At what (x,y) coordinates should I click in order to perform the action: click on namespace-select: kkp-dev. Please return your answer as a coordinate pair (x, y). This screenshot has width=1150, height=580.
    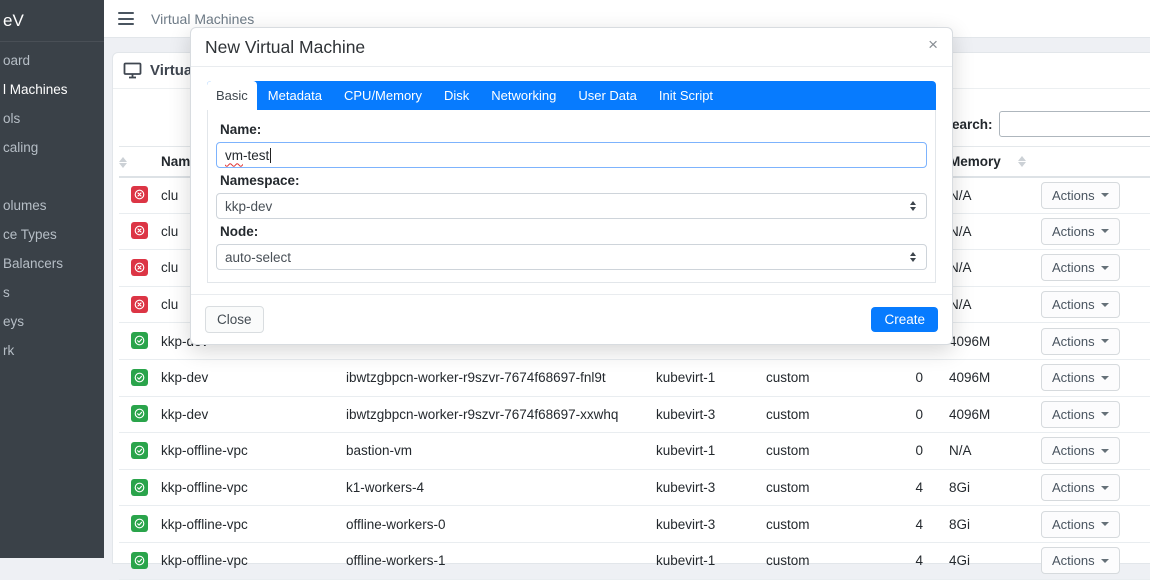
    Looking at the image, I should click on (571, 206).